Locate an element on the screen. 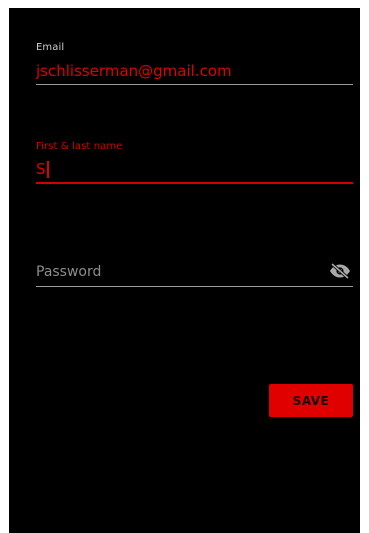 This screenshot has height=533, width=369. password-underline is located at coordinates (194, 286).